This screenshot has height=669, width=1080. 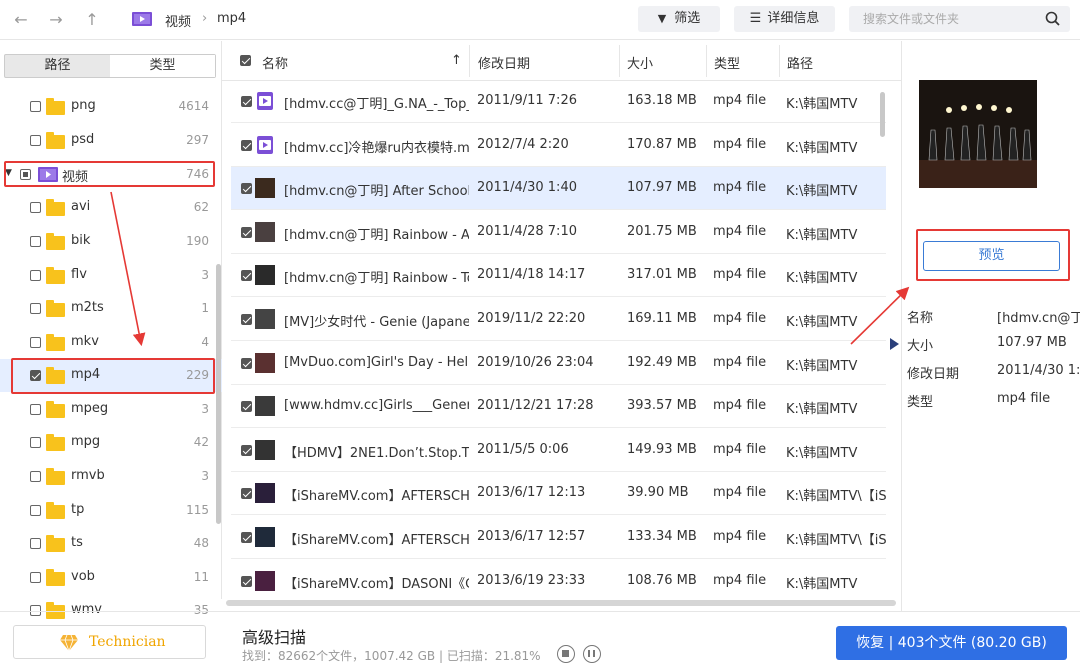 I want to click on tab-path: 路径, so click(x=57, y=66).